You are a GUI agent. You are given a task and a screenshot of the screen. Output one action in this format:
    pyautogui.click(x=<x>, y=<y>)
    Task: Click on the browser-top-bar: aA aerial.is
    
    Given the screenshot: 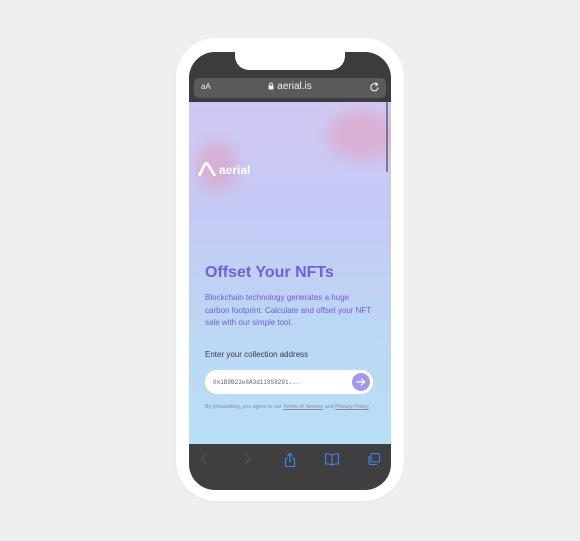 What is the action you would take?
    pyautogui.click(x=290, y=77)
    